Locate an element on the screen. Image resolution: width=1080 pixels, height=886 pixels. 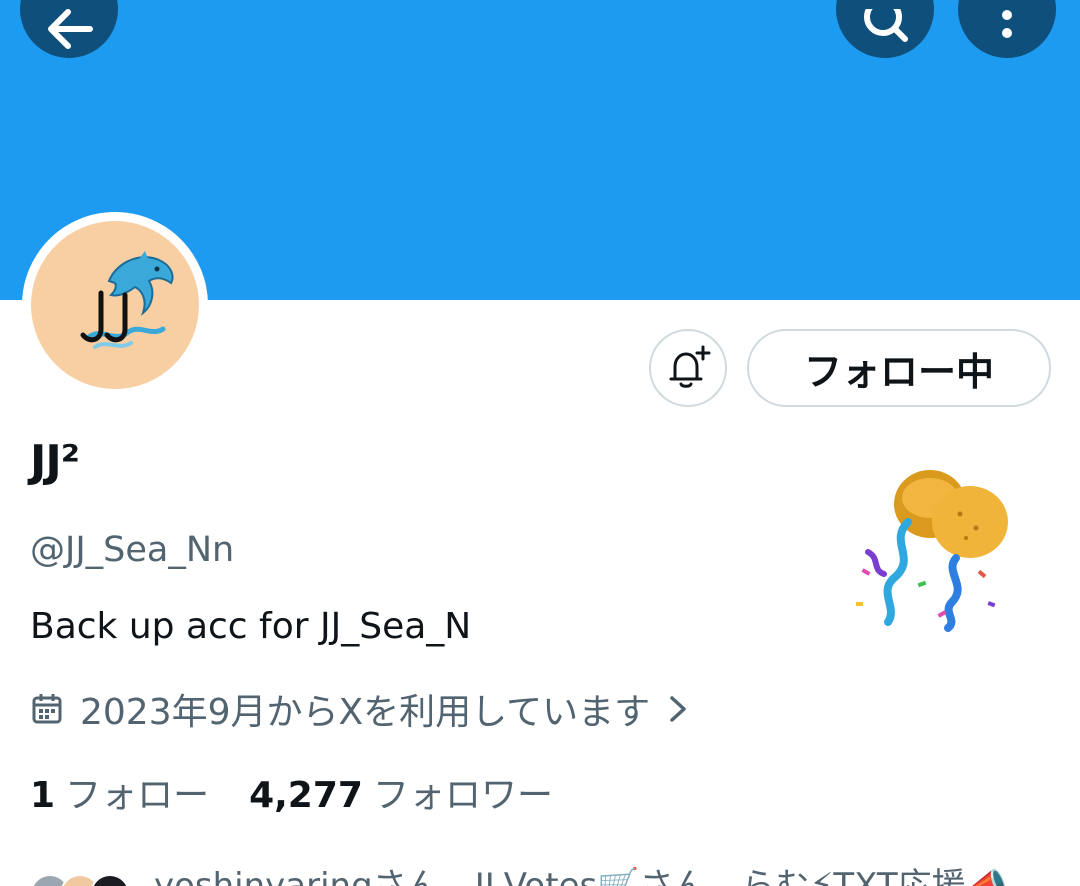
followers-label: フォロワー is located at coordinates (462, 795).